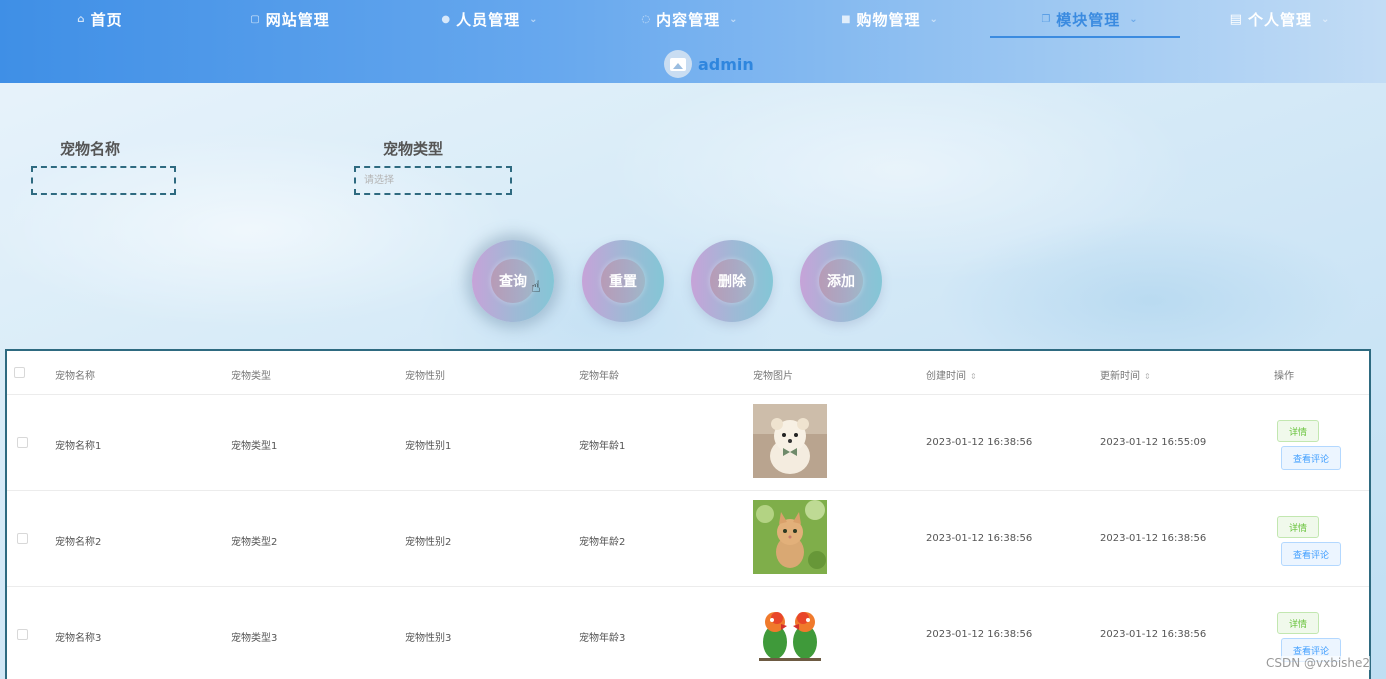 Image resolution: width=1386 pixels, height=679 pixels. What do you see at coordinates (846, 19) in the screenshot?
I see `lock-icon: ■` at bounding box center [846, 19].